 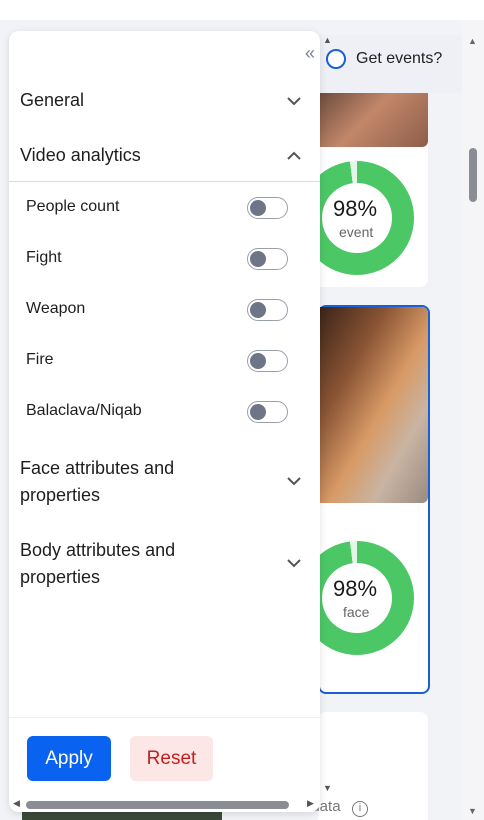 I want to click on face-photo, so click(x=374, y=405).